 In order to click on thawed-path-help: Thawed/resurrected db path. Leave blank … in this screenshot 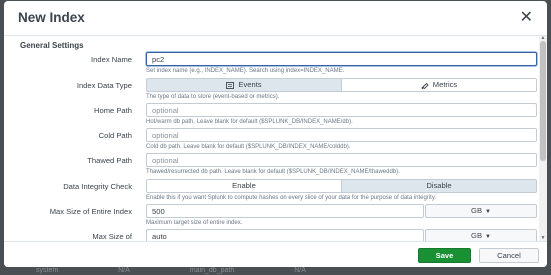, I will do `click(273, 172)`.